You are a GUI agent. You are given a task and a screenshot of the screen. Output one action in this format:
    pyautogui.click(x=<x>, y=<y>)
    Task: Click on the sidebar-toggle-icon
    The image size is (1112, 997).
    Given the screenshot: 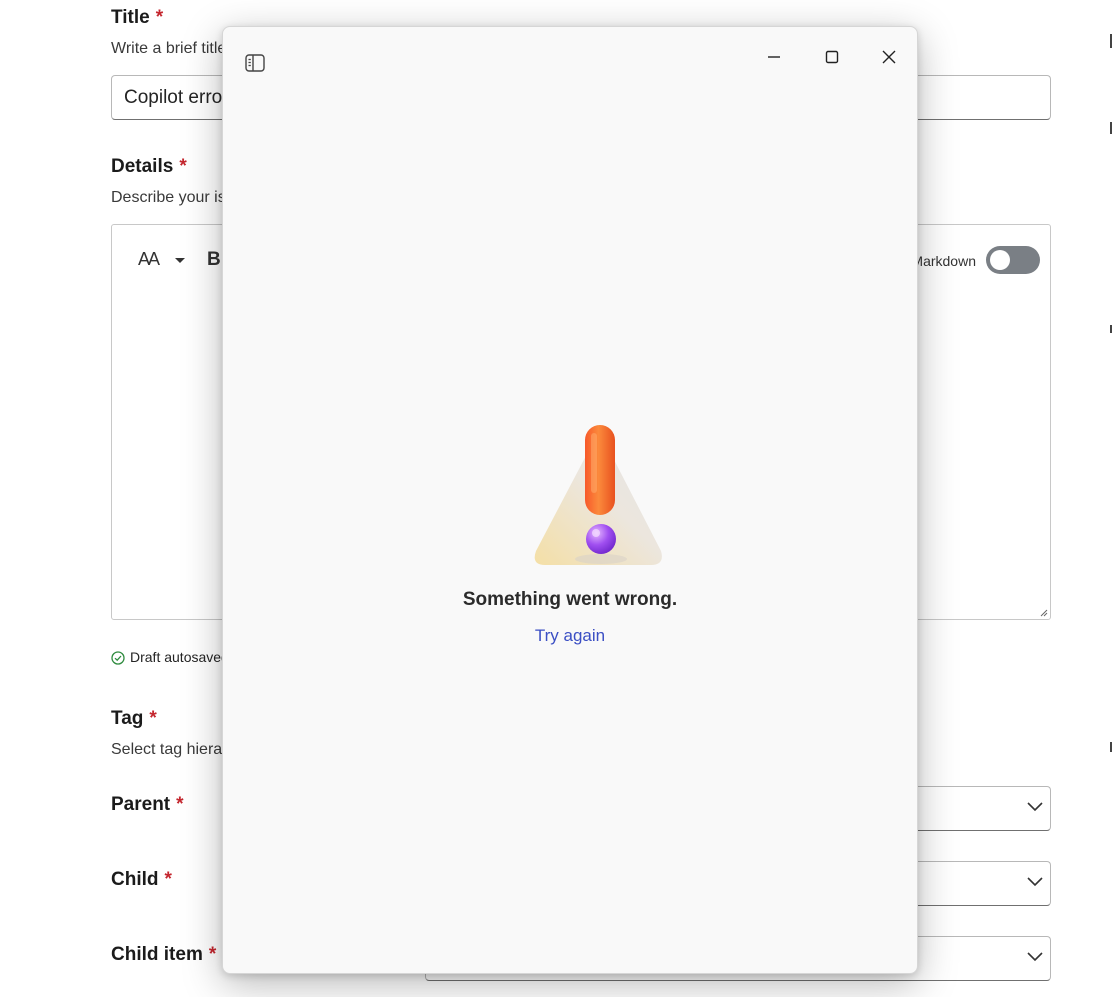 What is the action you would take?
    pyautogui.click(x=255, y=63)
    